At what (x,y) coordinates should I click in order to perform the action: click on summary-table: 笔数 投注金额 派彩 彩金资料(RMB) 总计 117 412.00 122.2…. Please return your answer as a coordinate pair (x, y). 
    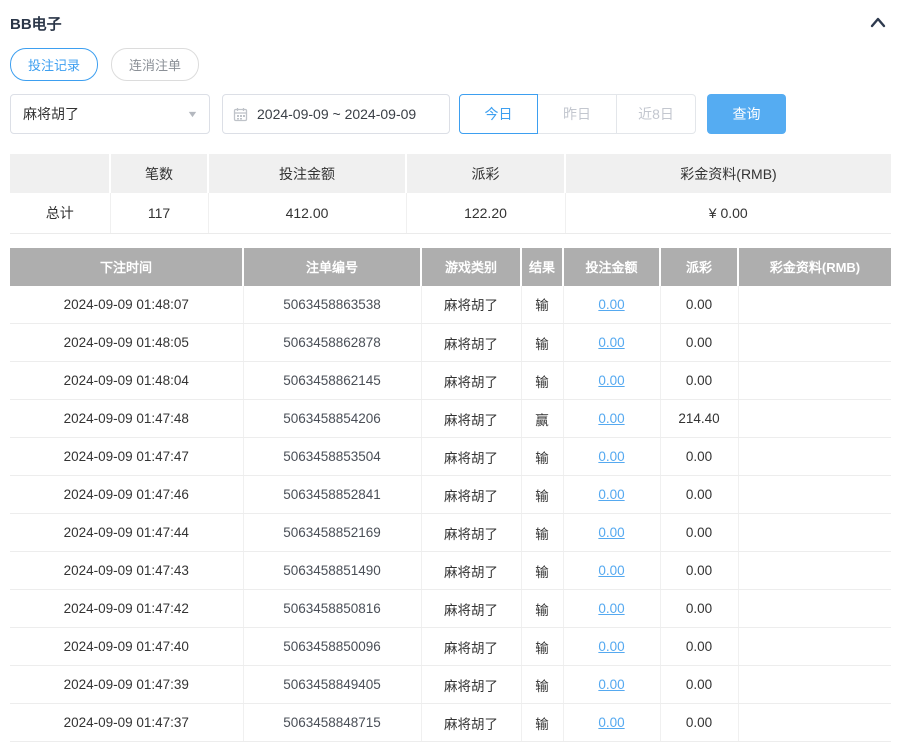
    Looking at the image, I should click on (450, 194).